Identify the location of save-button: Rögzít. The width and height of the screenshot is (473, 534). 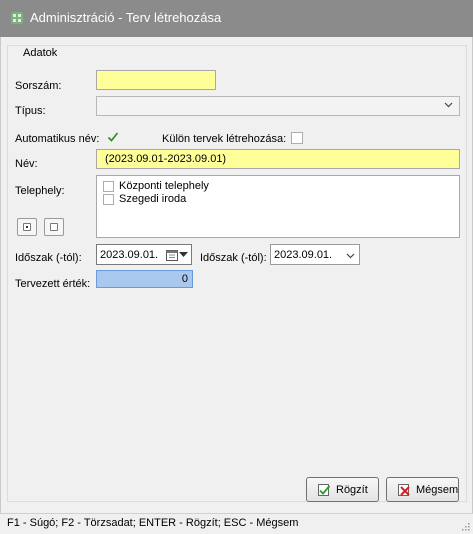
(342, 489).